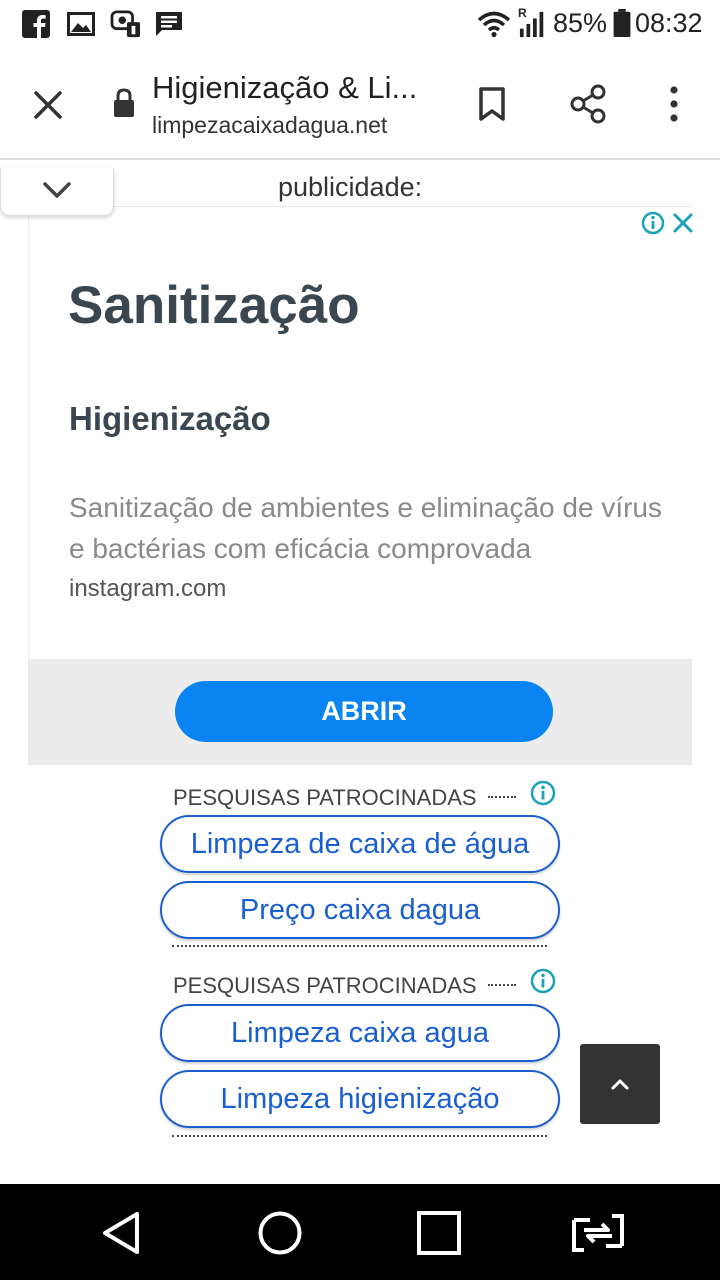 The width and height of the screenshot is (720, 1280). What do you see at coordinates (148, 588) in the screenshot?
I see `ad-domain: instagram.com` at bounding box center [148, 588].